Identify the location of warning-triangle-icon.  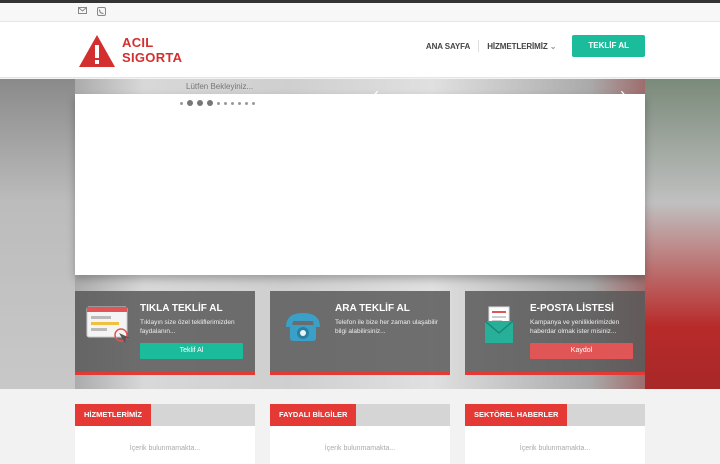
(97, 51).